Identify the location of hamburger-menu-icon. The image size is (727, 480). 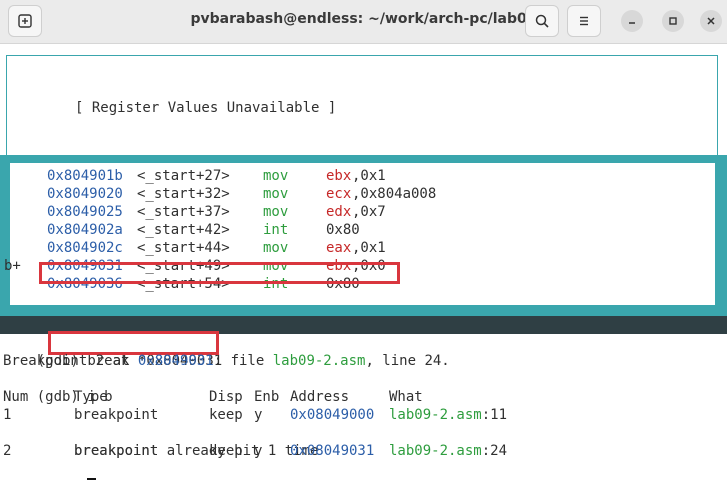
(584, 21).